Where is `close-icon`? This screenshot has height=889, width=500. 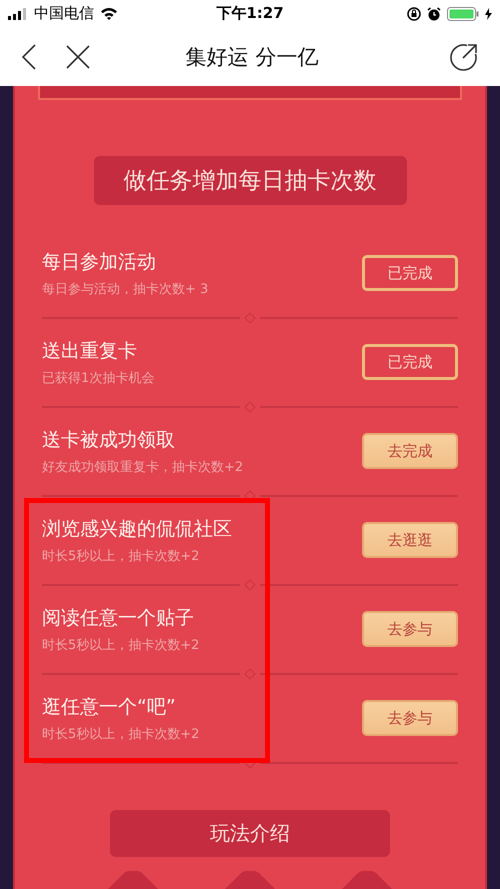 close-icon is located at coordinates (78, 56).